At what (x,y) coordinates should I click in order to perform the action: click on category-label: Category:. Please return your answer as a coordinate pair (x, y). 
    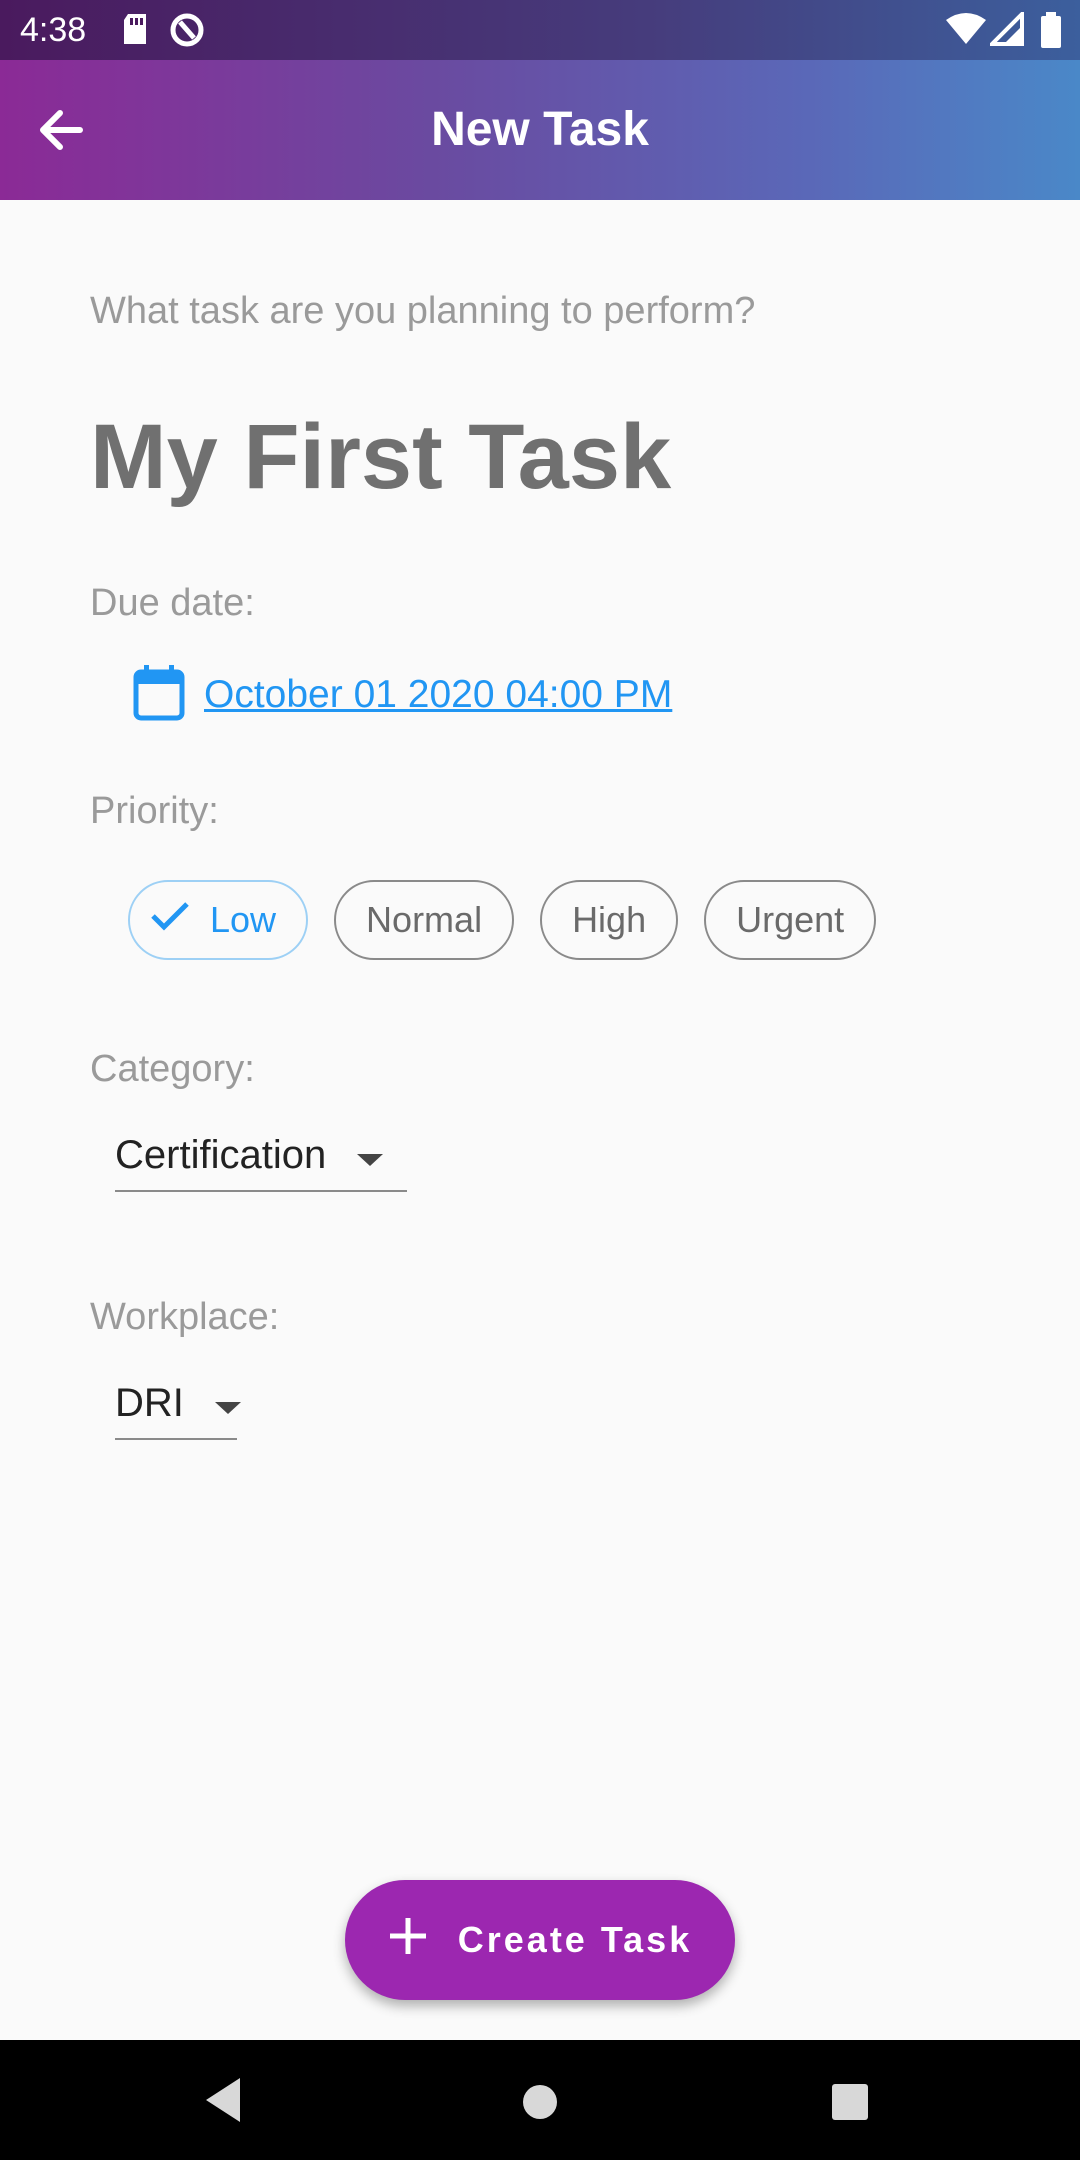
    Looking at the image, I should click on (172, 1069).